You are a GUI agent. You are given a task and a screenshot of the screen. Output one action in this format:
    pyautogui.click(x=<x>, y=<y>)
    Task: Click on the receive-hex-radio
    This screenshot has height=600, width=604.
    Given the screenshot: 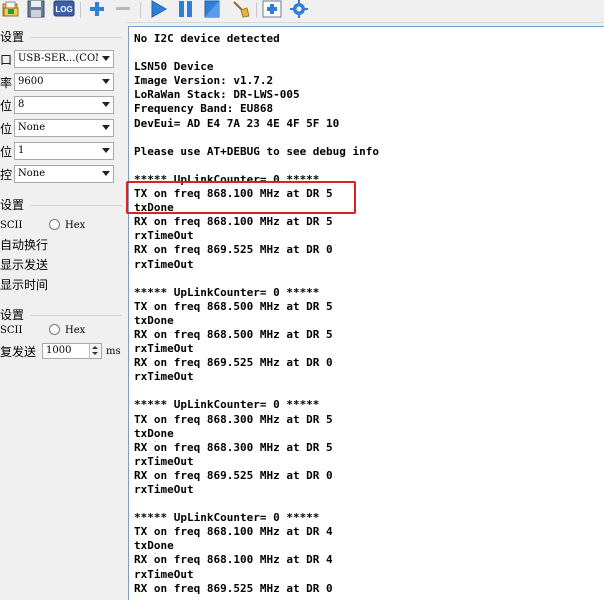 What is the action you would take?
    pyautogui.click(x=54, y=224)
    